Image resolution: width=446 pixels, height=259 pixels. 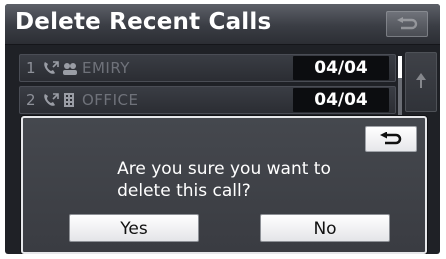 I want to click on title-back-button, so click(x=407, y=24).